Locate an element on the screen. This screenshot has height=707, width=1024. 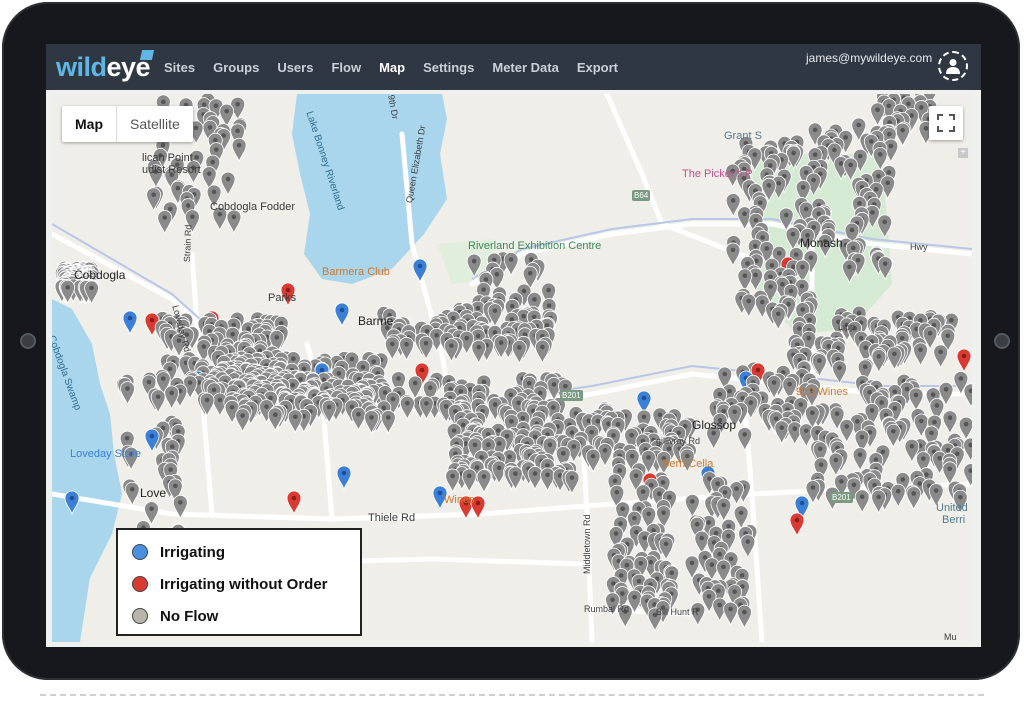
fullscreen-button is located at coordinates (946, 123).